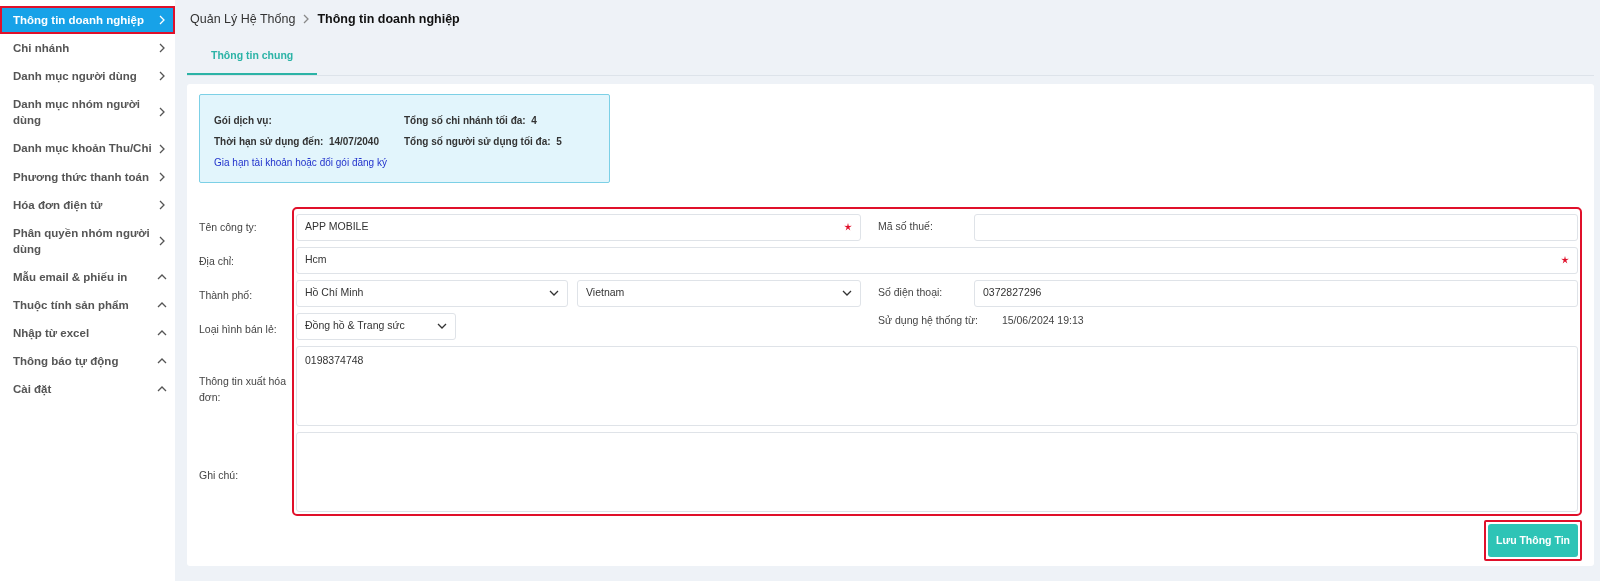 The width and height of the screenshot is (1600, 581). I want to click on field-label: Thông tin xuất hóa đơn:, so click(243, 389).